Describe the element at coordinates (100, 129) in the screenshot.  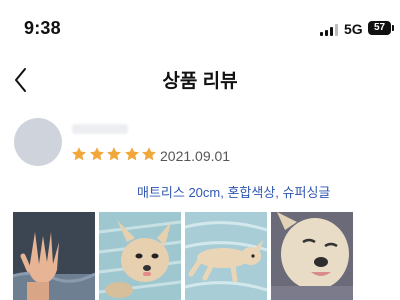
I see `reviewer-name-blurred` at that location.